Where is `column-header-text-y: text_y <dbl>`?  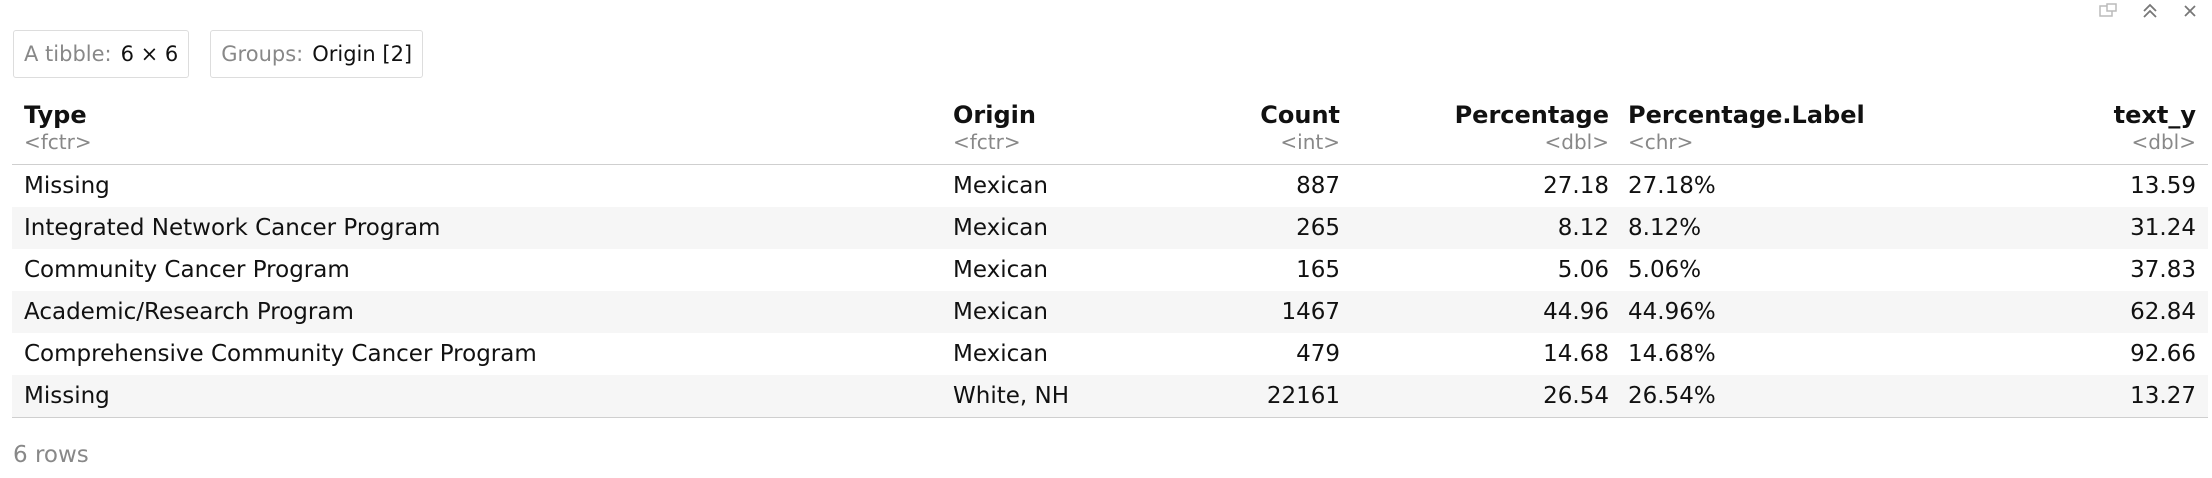
column-header-text-y: text_y <dbl> is located at coordinates (2155, 127).